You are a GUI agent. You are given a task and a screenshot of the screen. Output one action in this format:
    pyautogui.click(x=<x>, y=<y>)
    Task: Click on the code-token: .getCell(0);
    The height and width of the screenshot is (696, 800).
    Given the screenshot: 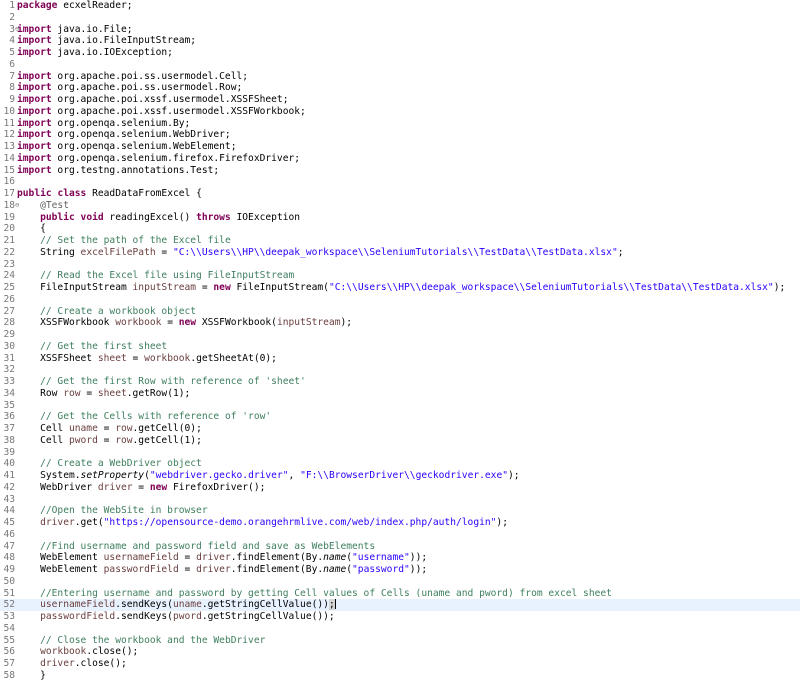 What is the action you would take?
    pyautogui.click(x=167, y=428)
    